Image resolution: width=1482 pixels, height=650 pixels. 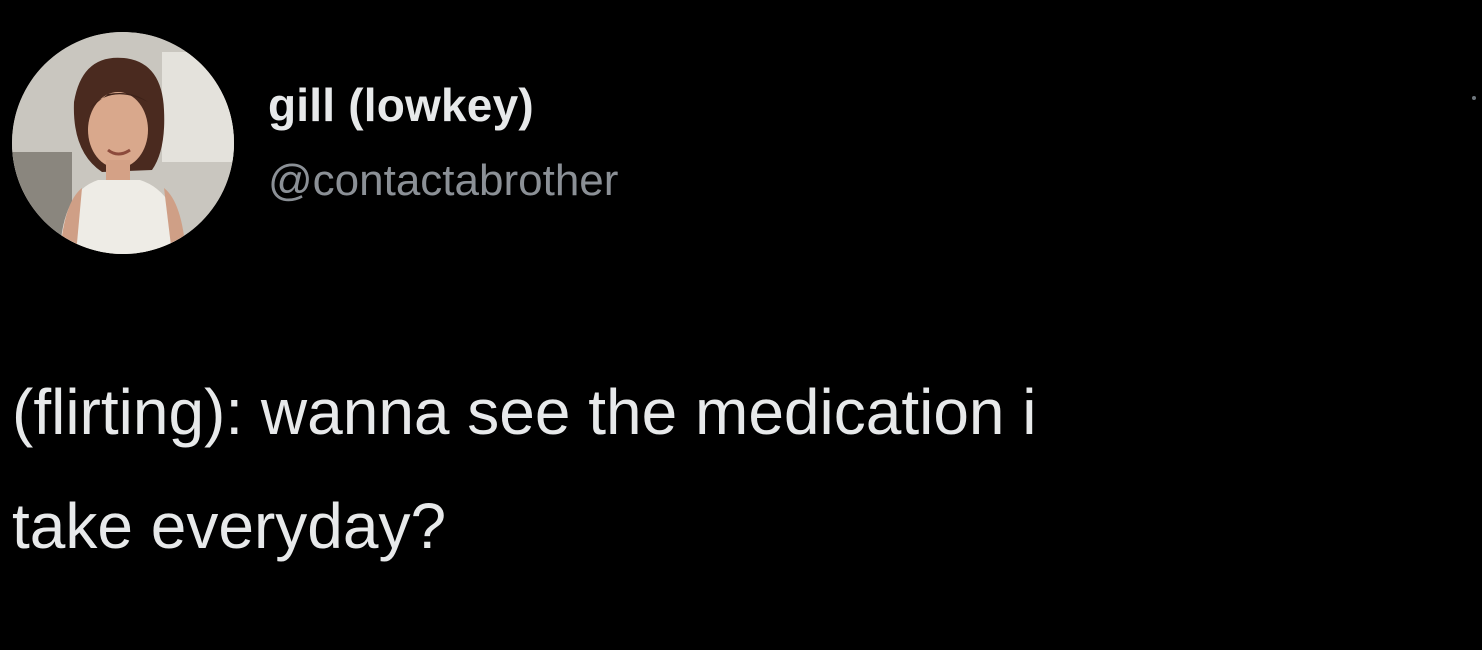 I want to click on more-options-icon, so click(x=1474, y=98).